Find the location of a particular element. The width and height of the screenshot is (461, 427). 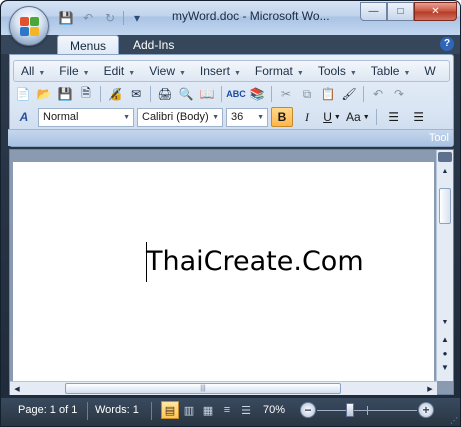

quick-access-toolbar: 💾 ↶ ↻ ▾ is located at coordinates (101, 18).